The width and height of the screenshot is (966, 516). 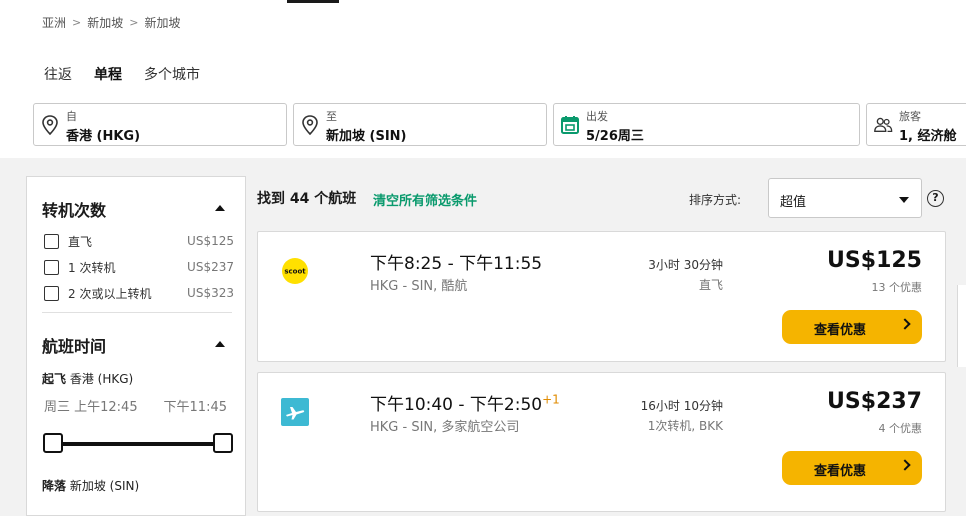 What do you see at coordinates (874, 260) in the screenshot?
I see `flight-price: US$125` at bounding box center [874, 260].